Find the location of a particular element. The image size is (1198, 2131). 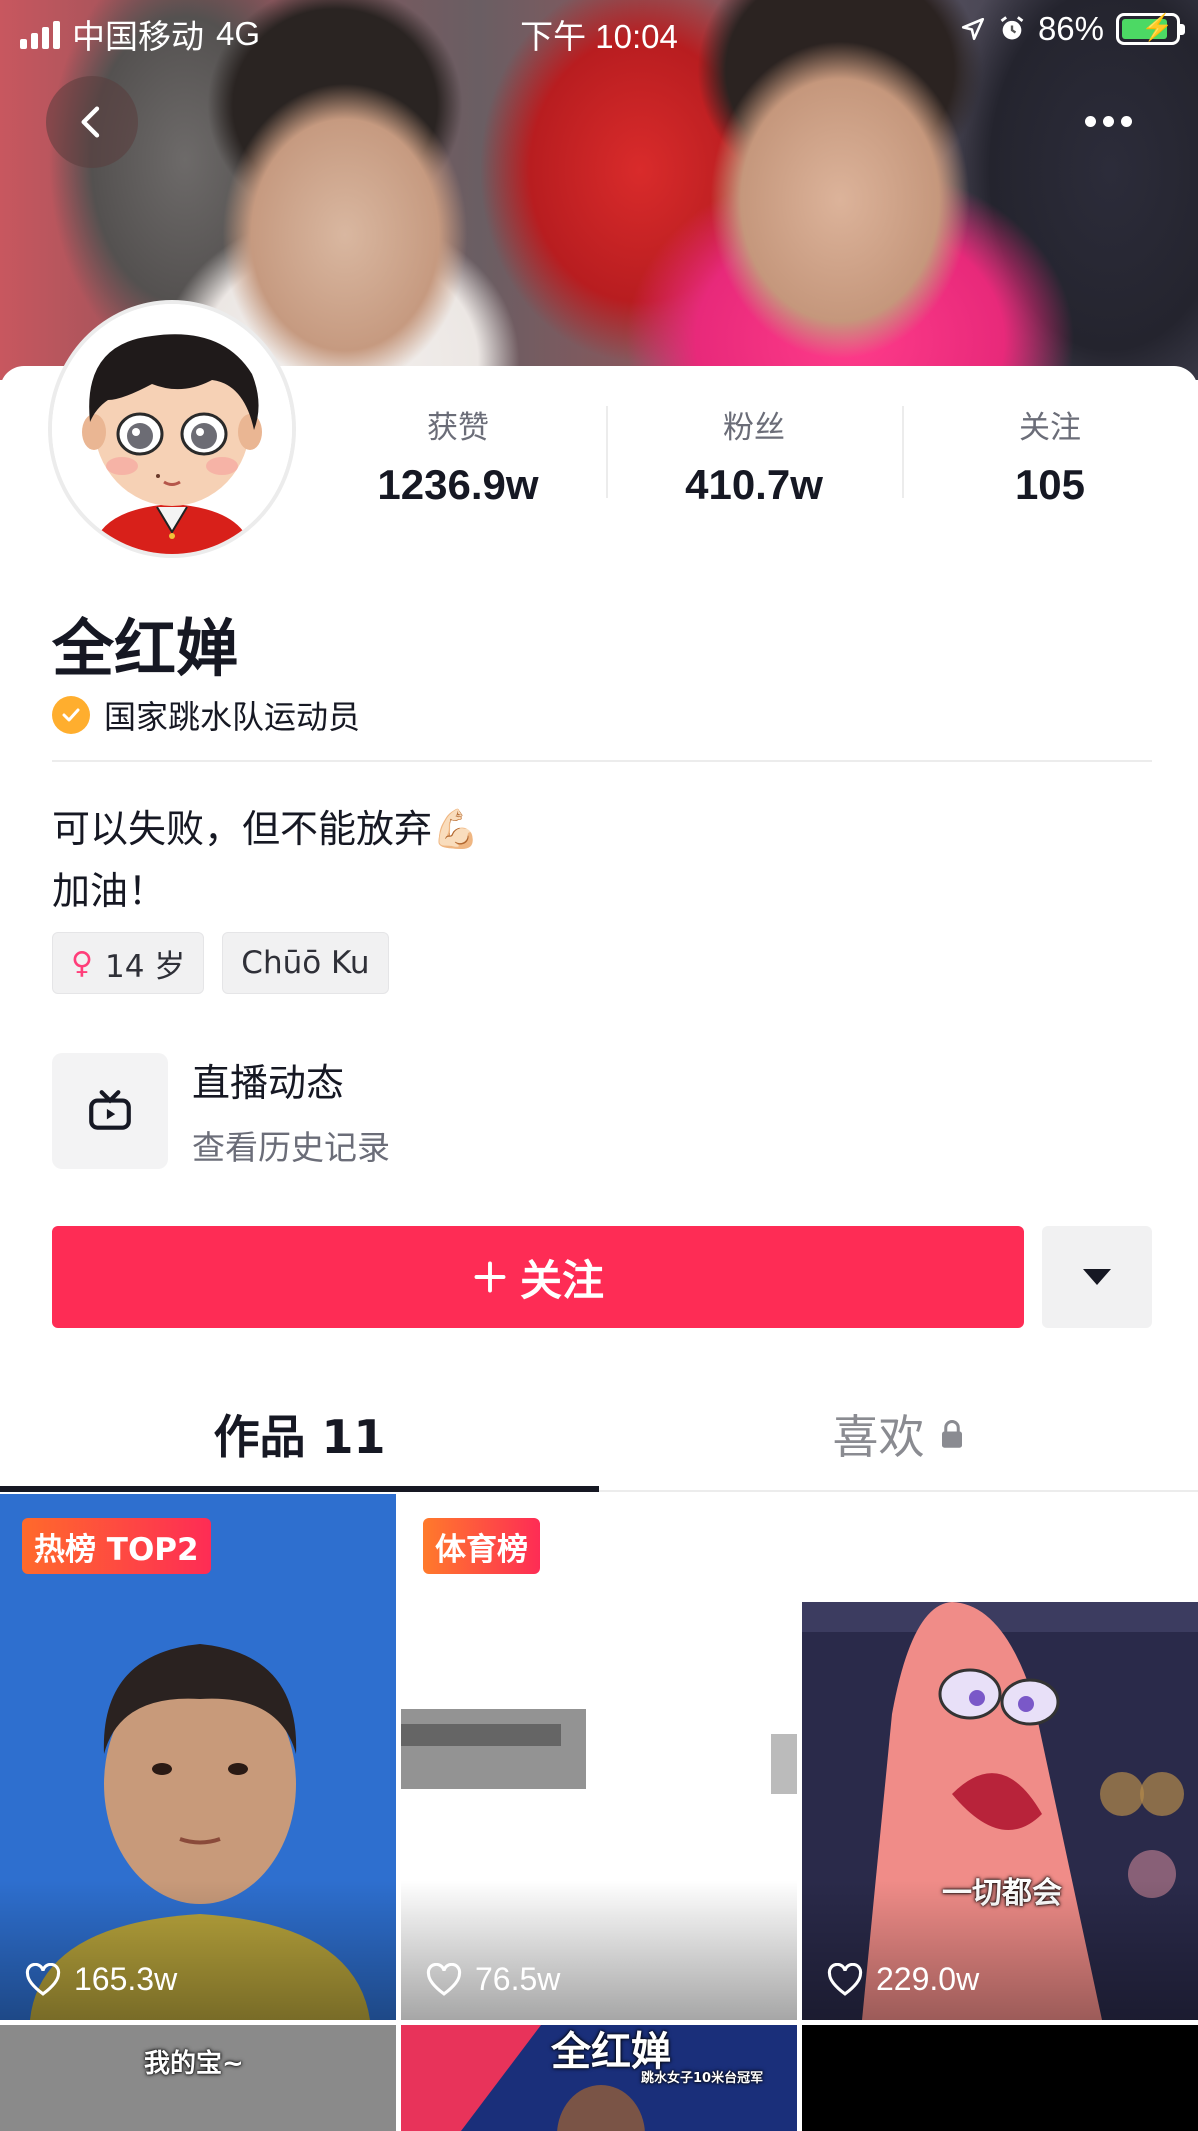

profile-name: 全红婵 is located at coordinates (145, 648).